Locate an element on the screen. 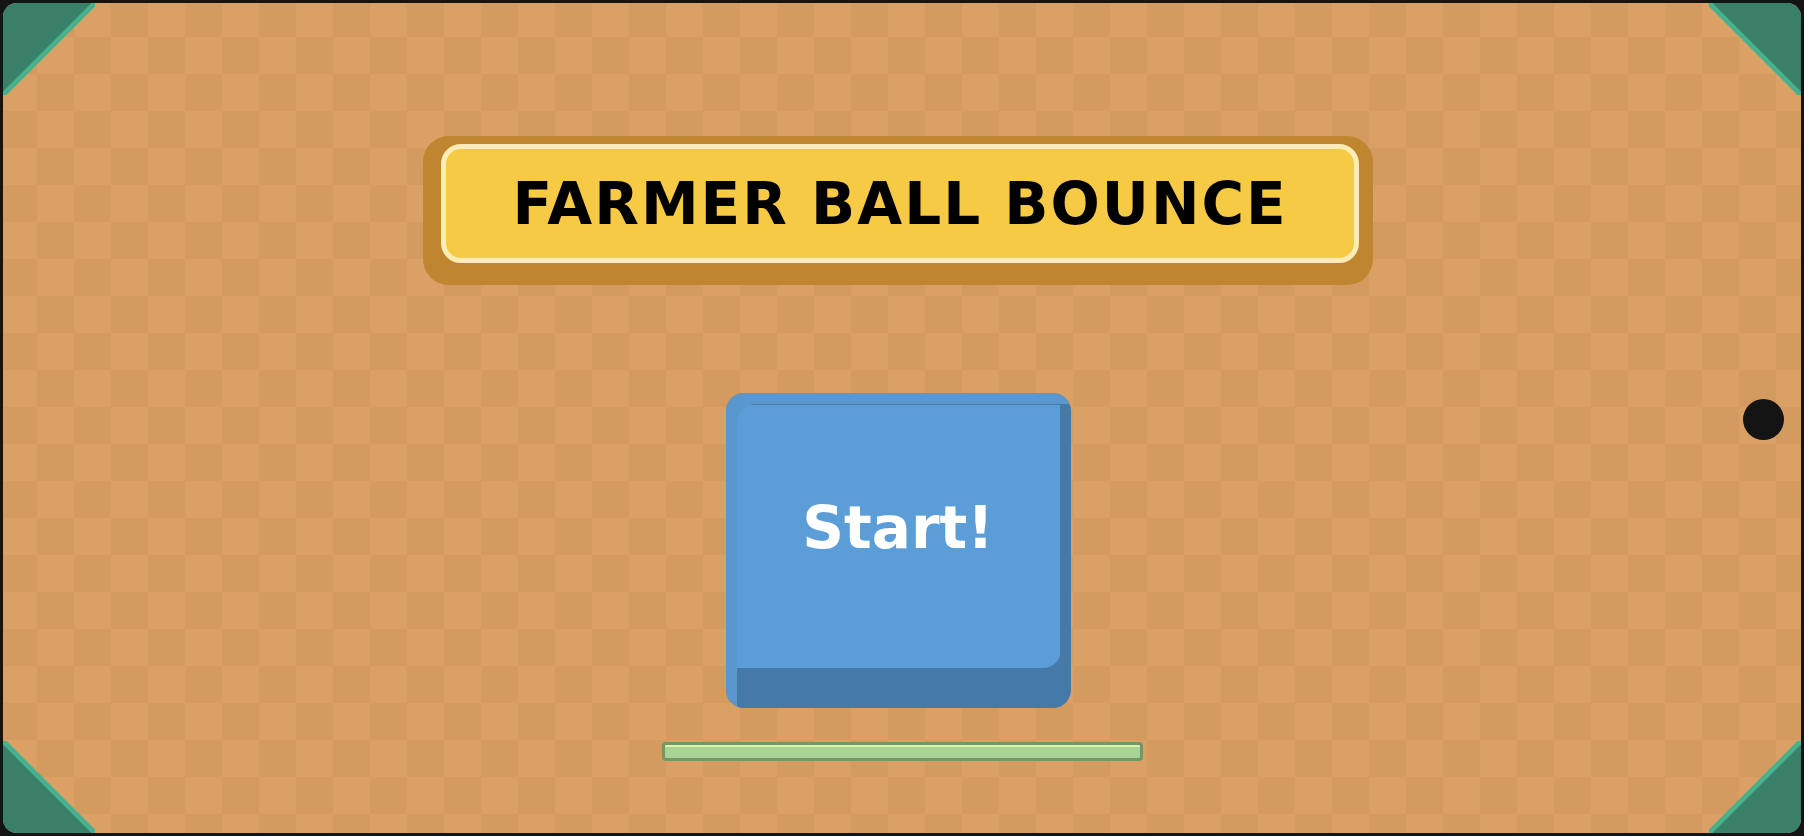 The width and height of the screenshot is (1804, 836). game-title: FARMER BALL BOUNCE is located at coordinates (900, 203).